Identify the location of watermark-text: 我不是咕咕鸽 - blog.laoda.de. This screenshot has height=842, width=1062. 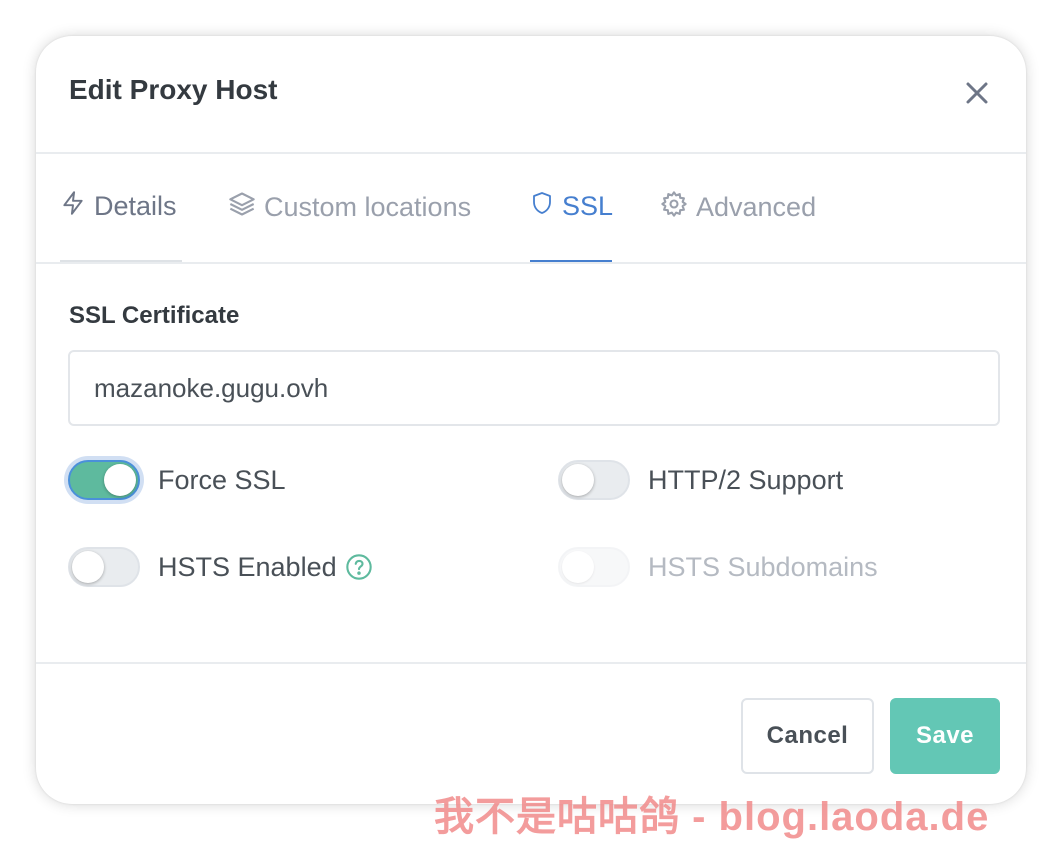
(712, 817).